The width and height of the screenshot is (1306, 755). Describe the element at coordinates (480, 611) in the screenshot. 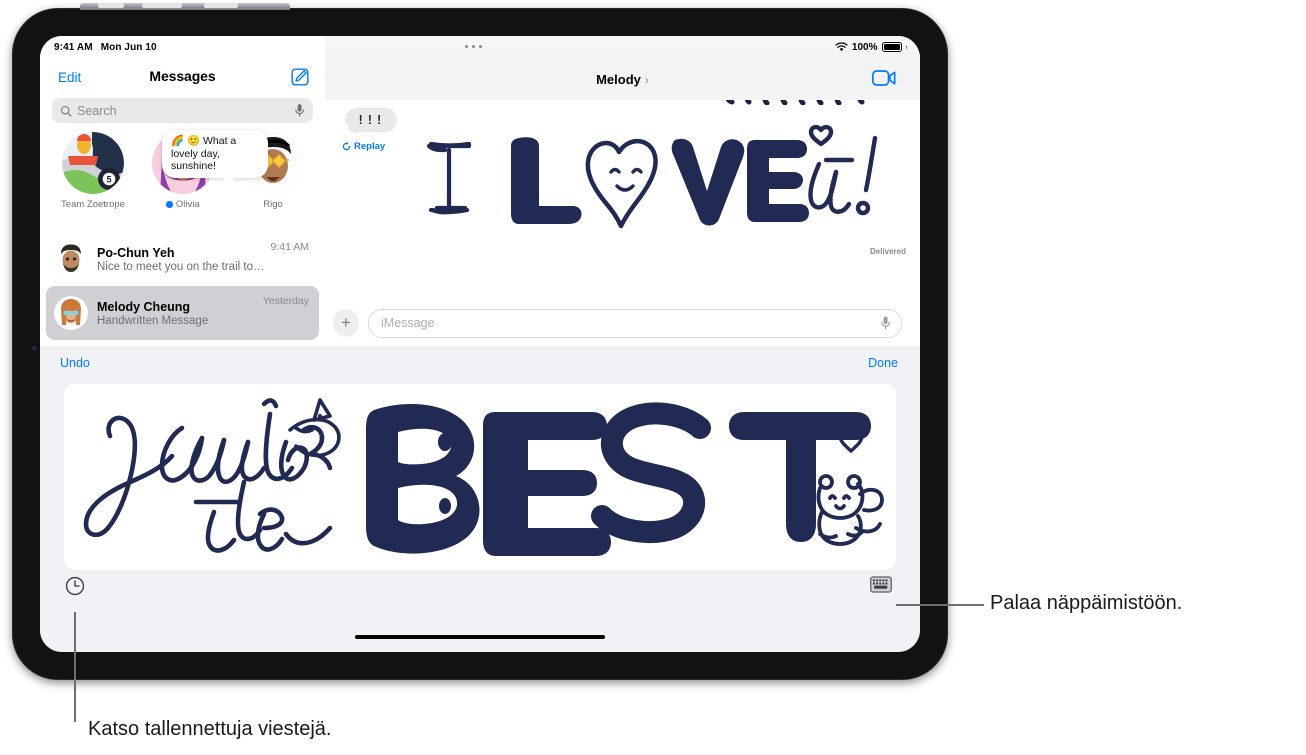

I see `handwriting-bottom-bar` at that location.